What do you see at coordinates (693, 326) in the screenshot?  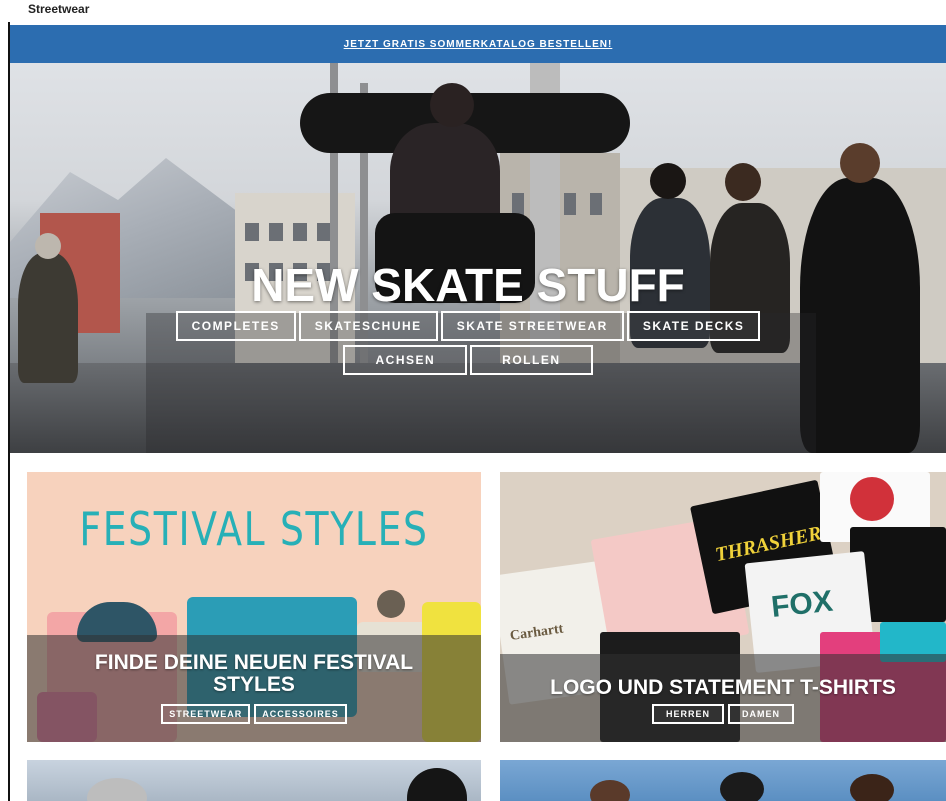 I see `skate-decks-button: SKATE DECKS` at bounding box center [693, 326].